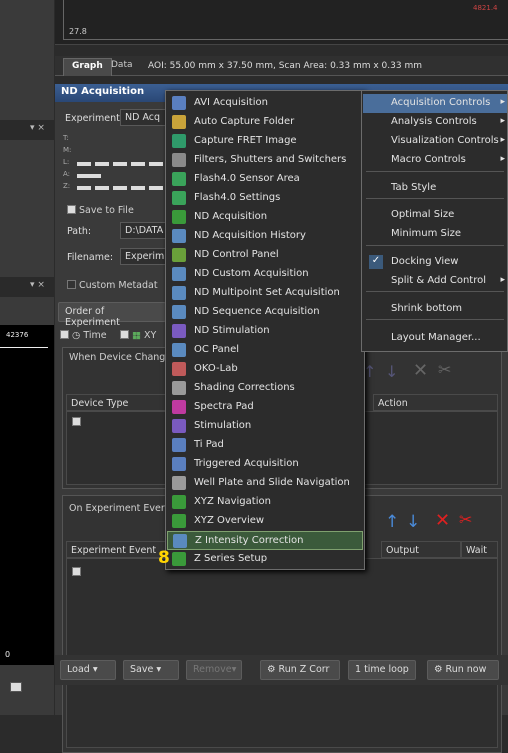  What do you see at coordinates (244, 121) in the screenshot?
I see `menu-item-label: Auto Capture Folder` at bounding box center [244, 121].